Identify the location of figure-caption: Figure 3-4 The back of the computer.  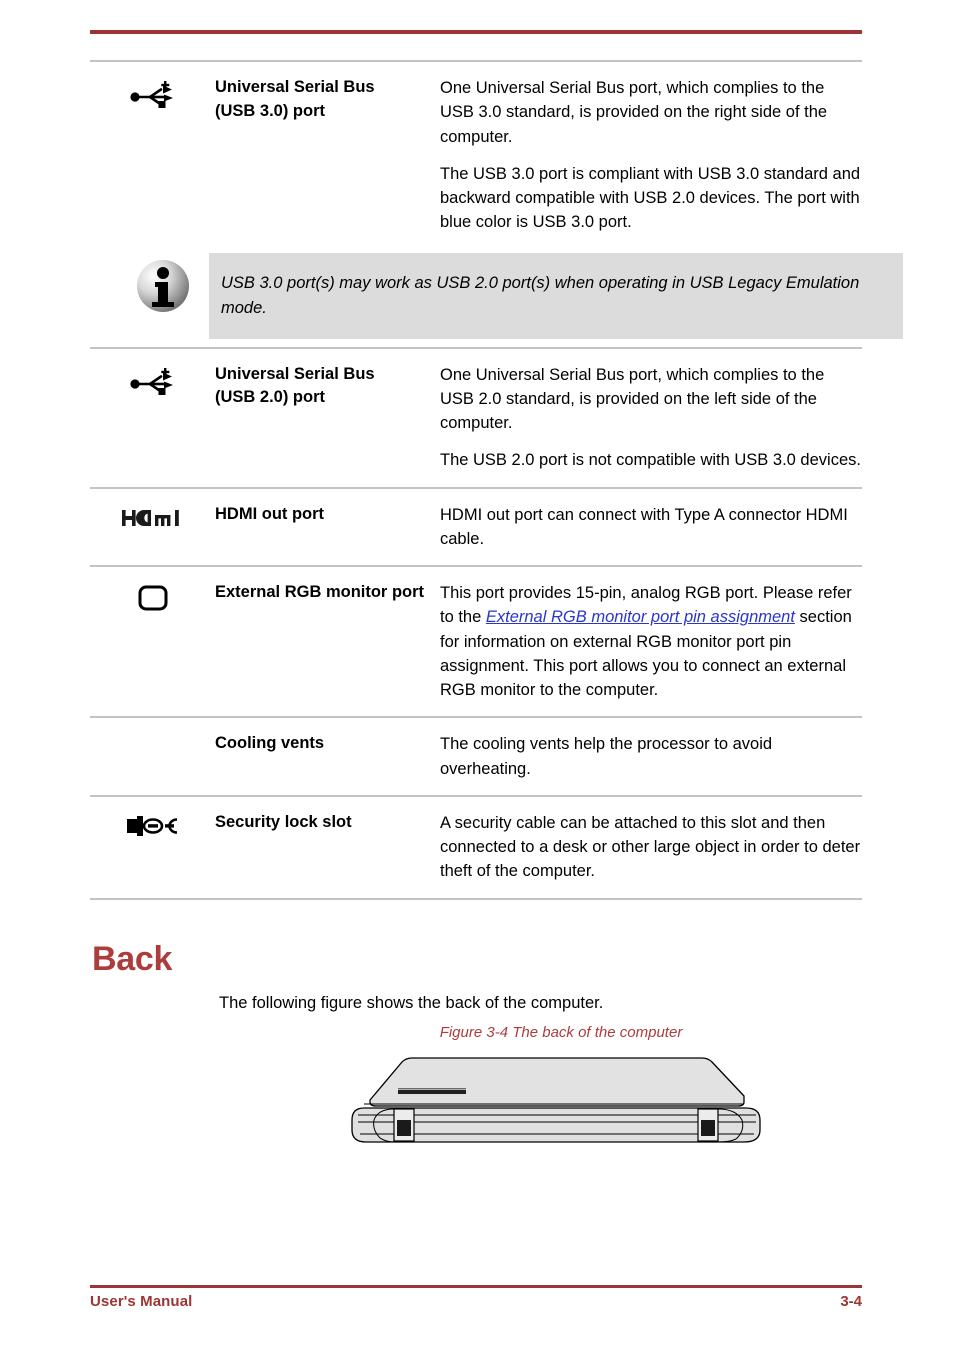
(561, 1032).